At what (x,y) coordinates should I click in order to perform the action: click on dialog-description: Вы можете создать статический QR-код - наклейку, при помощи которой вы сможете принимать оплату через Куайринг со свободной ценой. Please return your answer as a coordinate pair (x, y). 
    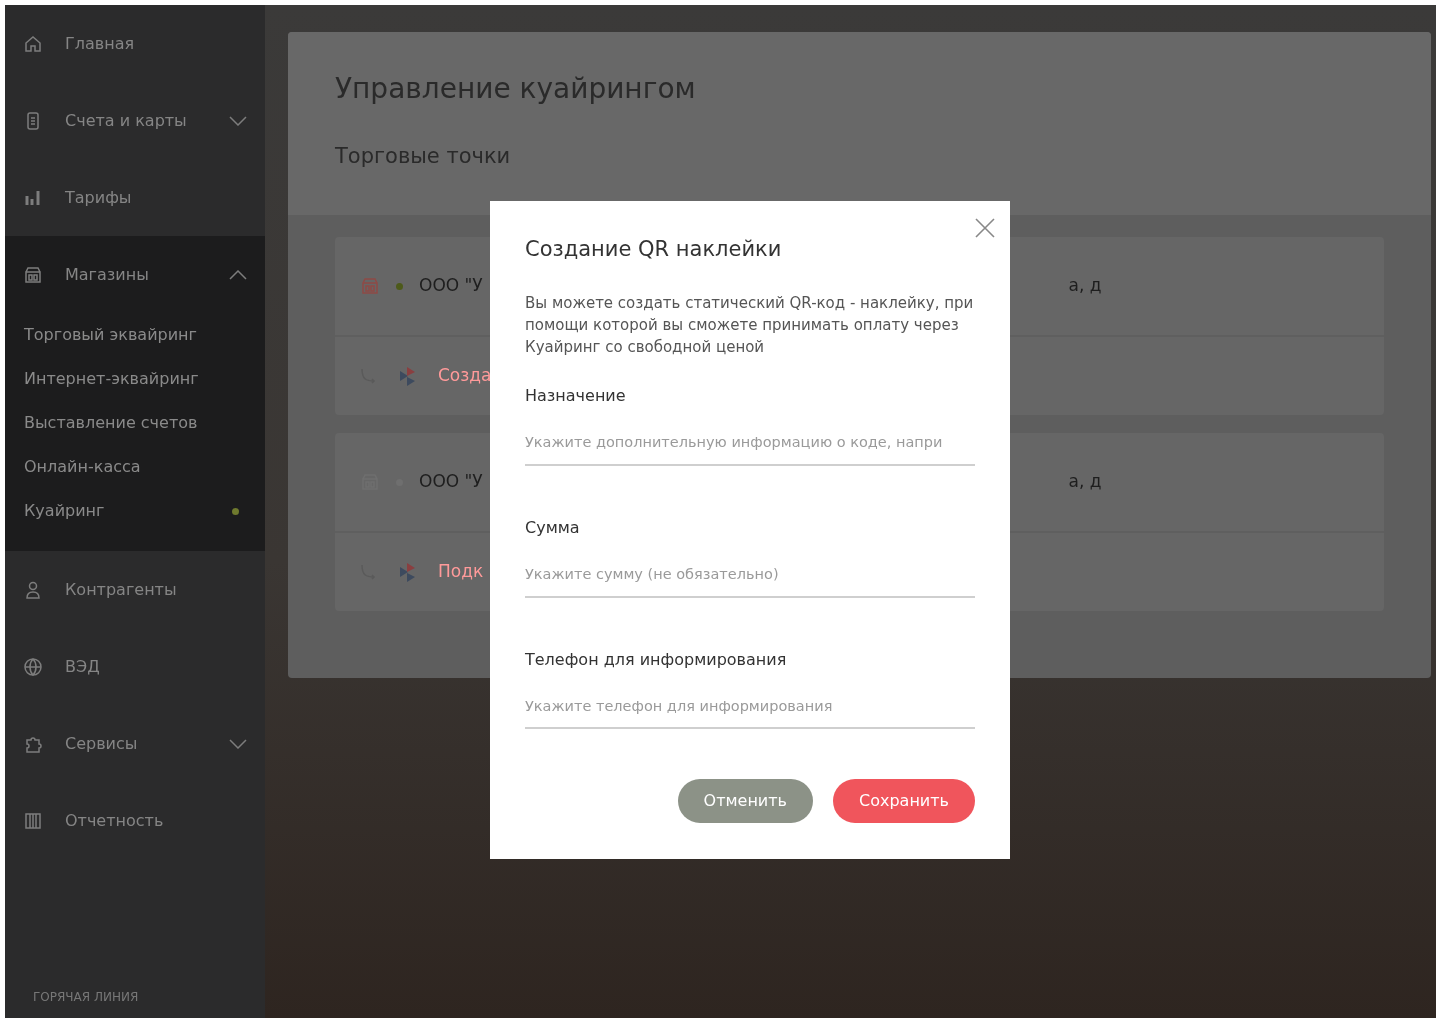
    Looking at the image, I should click on (750, 326).